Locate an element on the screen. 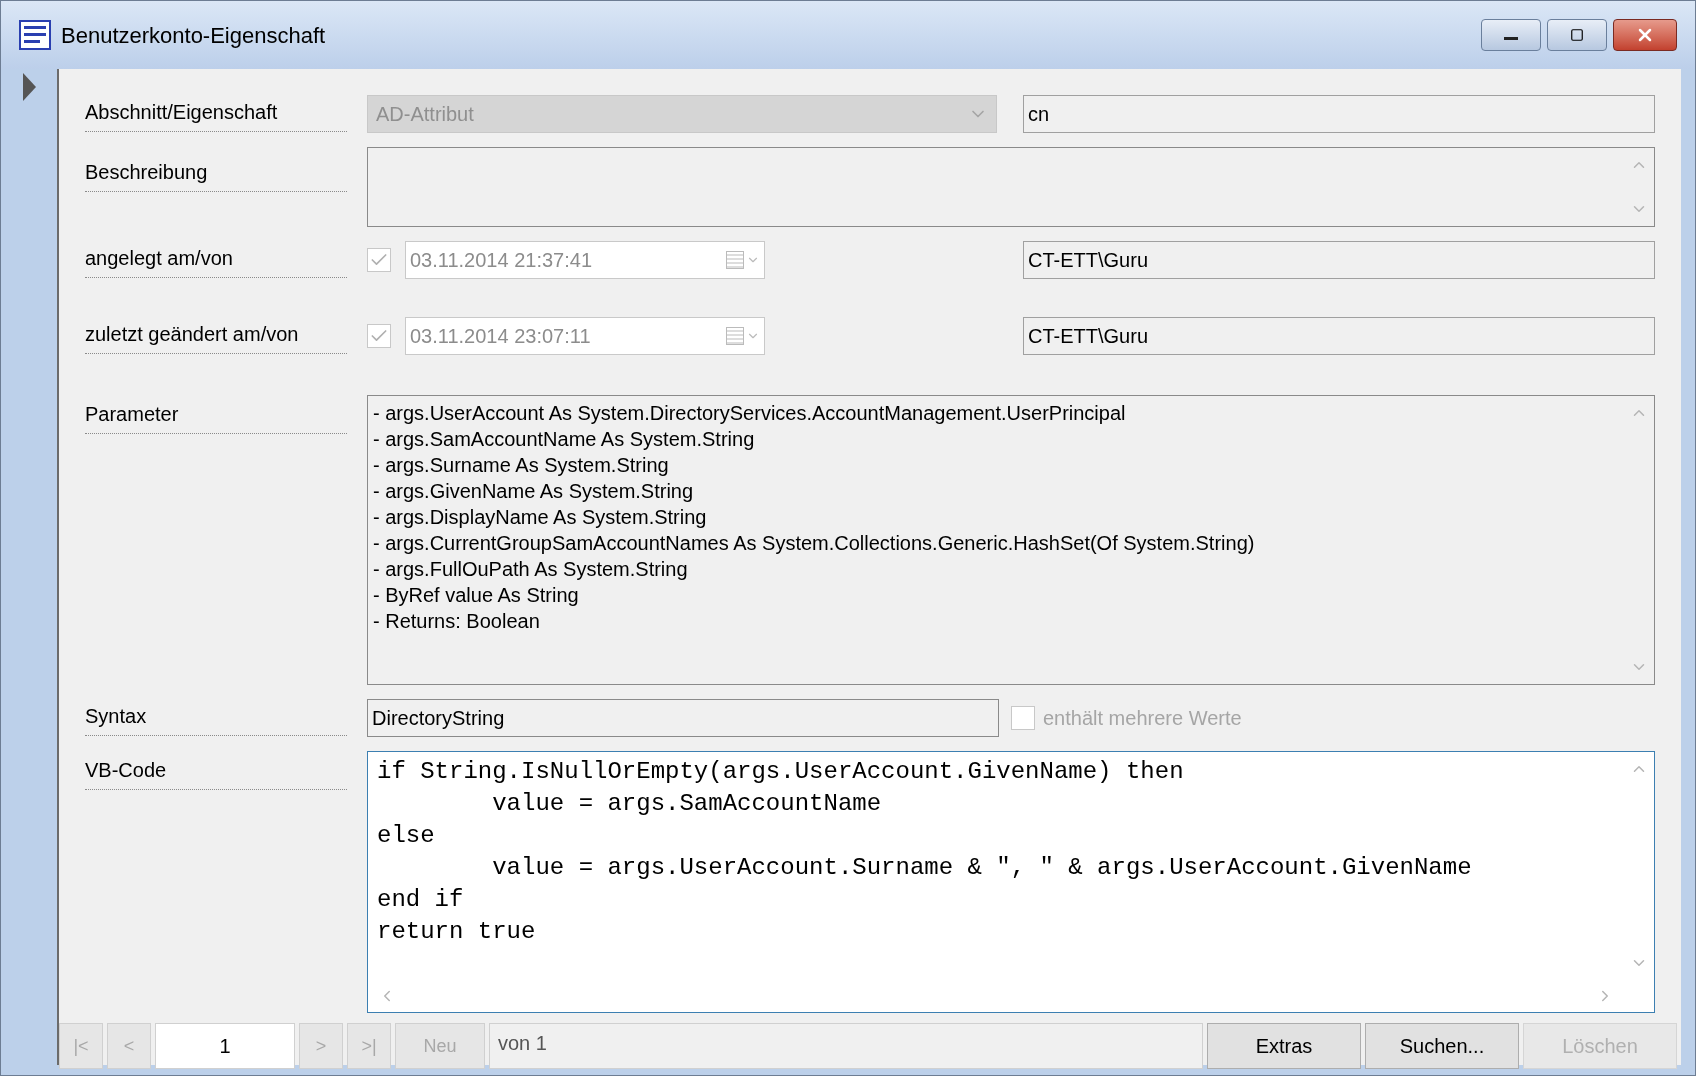  field-label: Syntax is located at coordinates (116, 715).